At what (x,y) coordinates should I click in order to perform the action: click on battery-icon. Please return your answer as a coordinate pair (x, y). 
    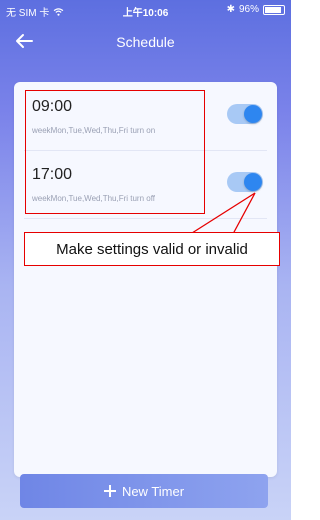
    Looking at the image, I should click on (274, 9).